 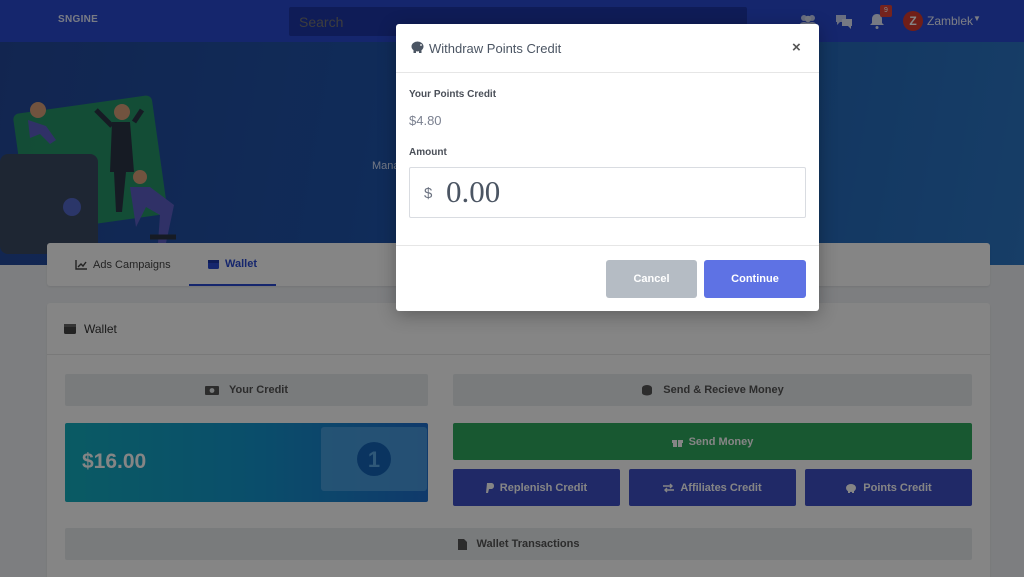 What do you see at coordinates (428, 193) in the screenshot?
I see `currency-symbol: $` at bounding box center [428, 193].